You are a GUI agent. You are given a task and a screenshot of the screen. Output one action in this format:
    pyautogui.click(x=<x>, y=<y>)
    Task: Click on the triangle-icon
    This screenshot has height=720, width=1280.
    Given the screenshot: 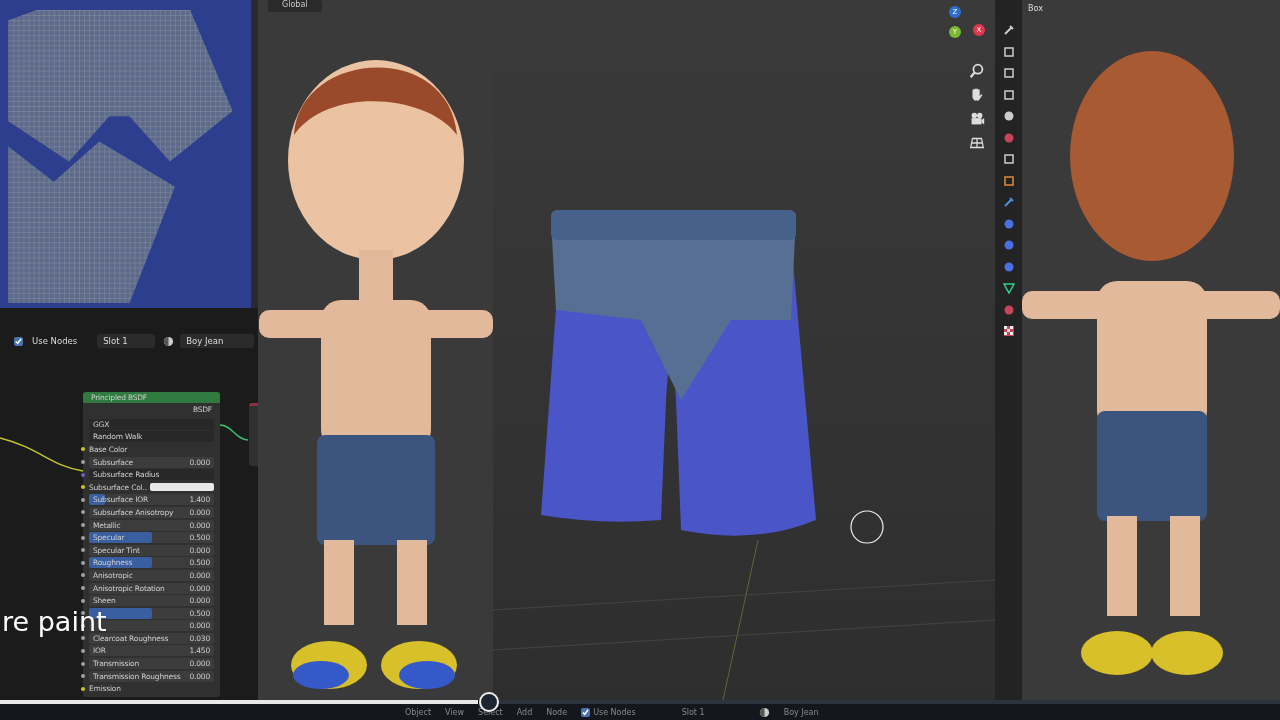 What is the action you would take?
    pyautogui.click(x=1008, y=288)
    